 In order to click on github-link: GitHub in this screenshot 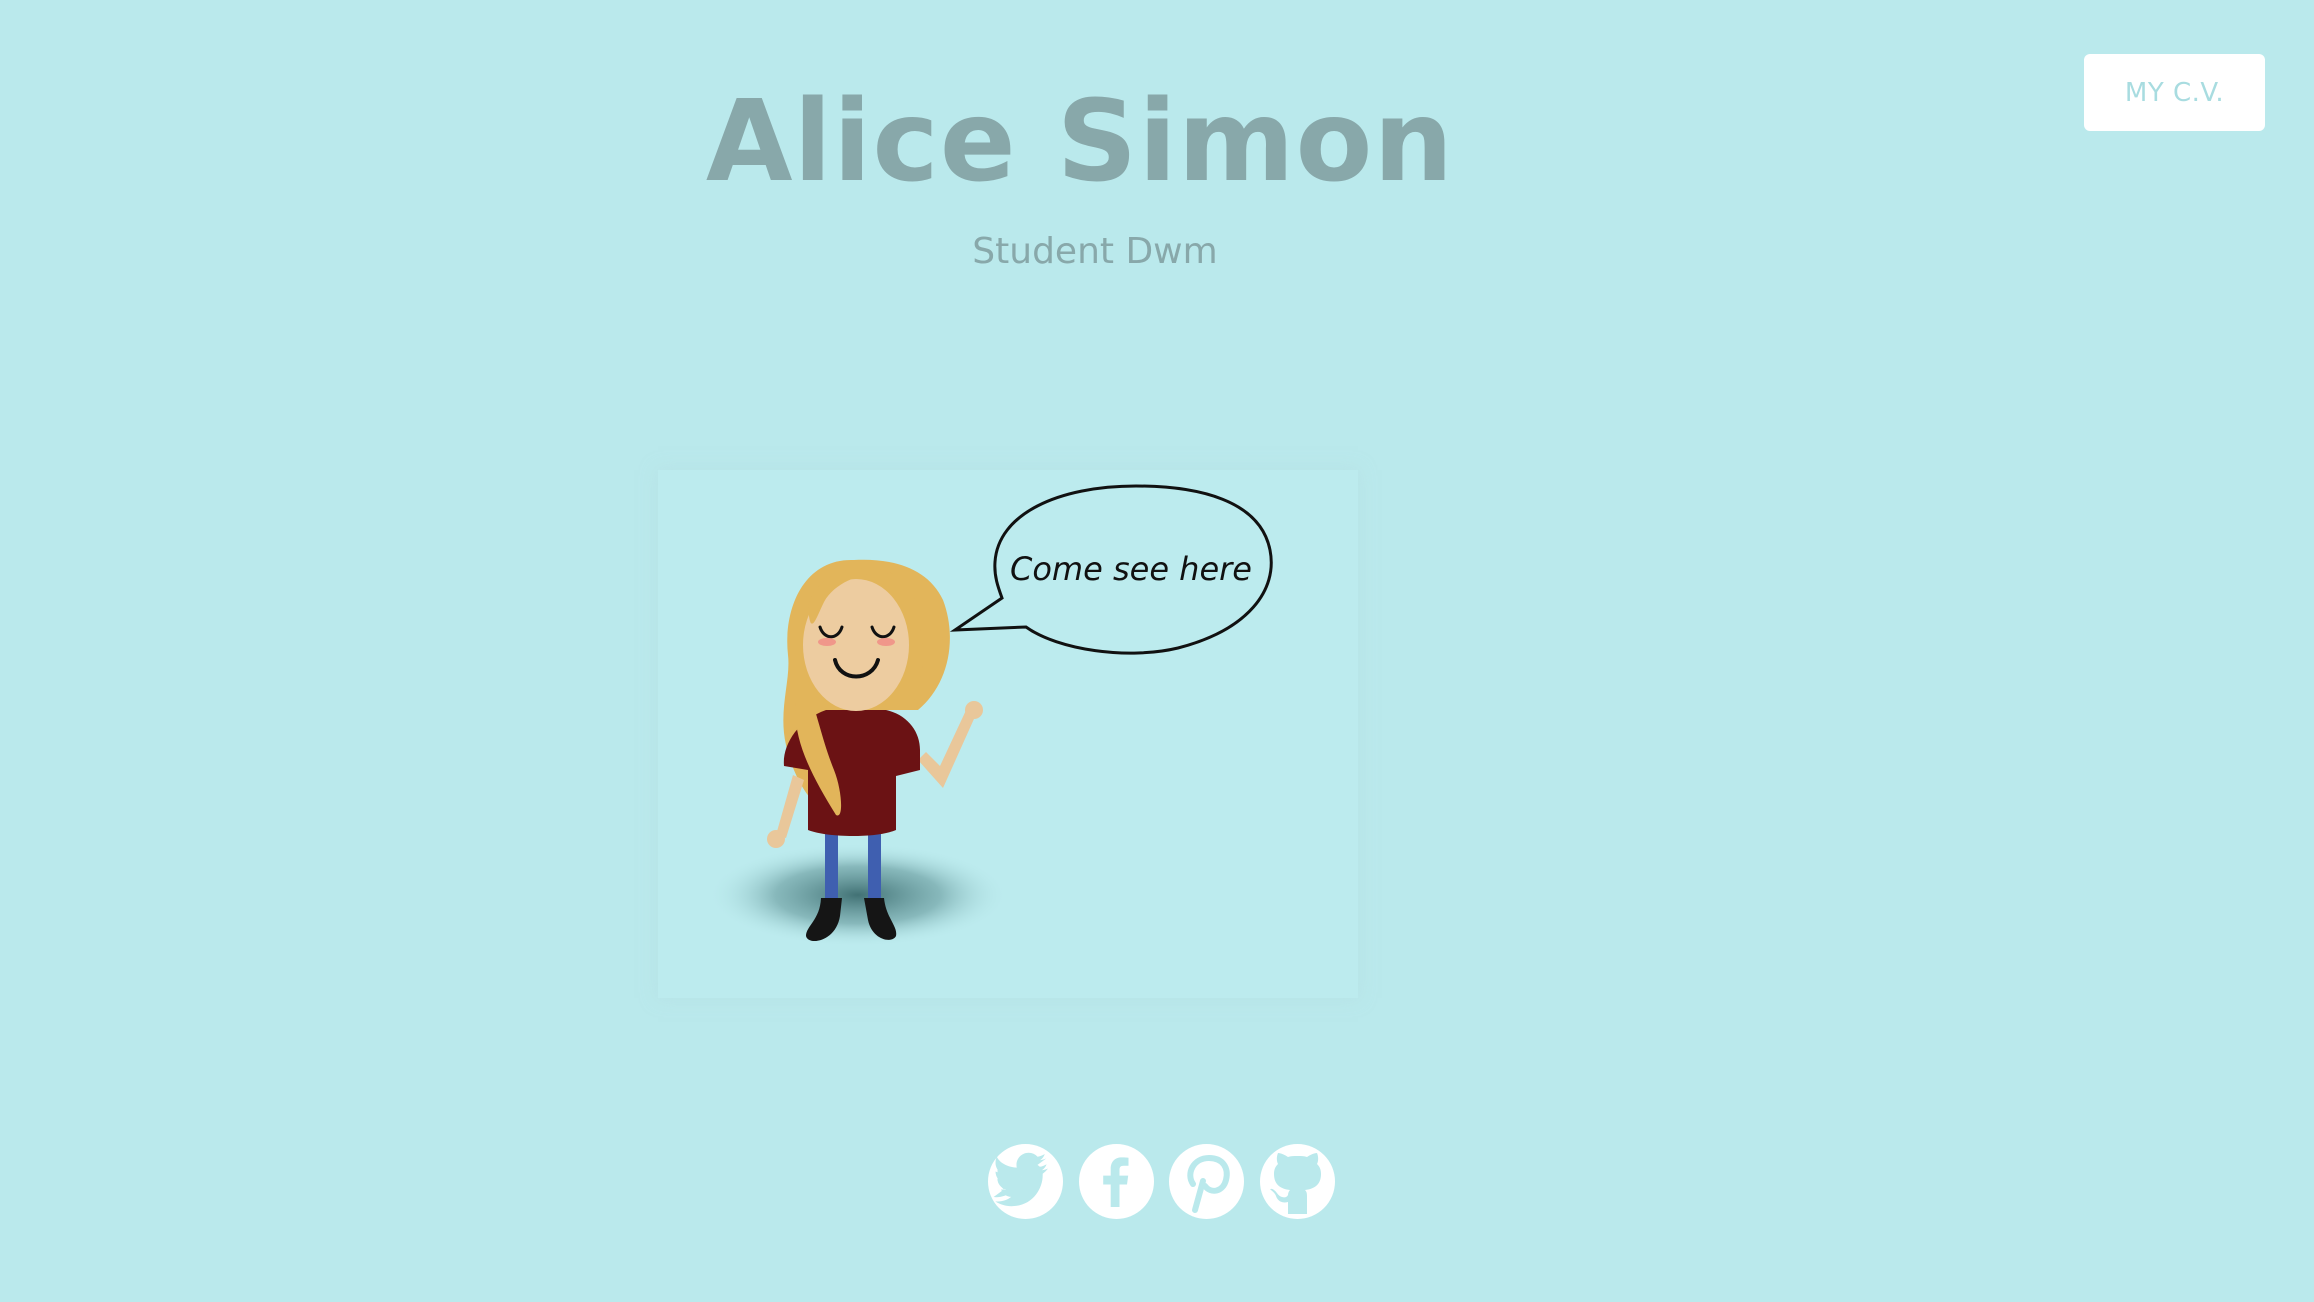, I will do `click(1297, 1181)`.